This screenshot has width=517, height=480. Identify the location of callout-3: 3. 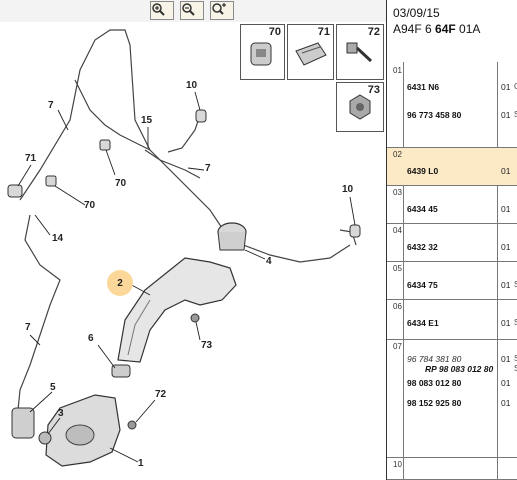
(61, 413).